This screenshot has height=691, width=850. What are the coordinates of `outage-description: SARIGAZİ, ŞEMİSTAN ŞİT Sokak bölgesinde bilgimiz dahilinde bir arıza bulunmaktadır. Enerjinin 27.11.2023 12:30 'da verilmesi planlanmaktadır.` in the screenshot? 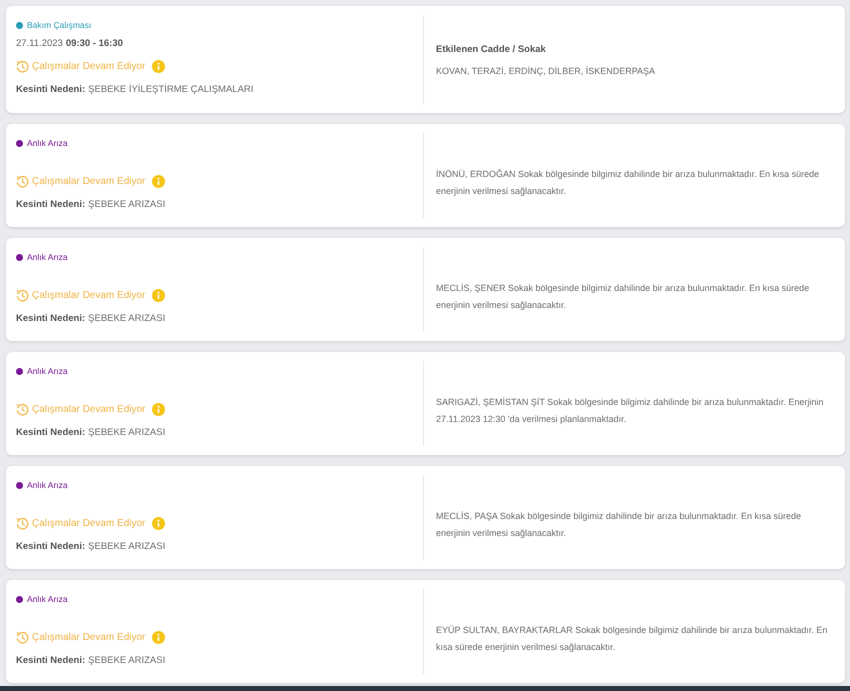 It's located at (630, 411).